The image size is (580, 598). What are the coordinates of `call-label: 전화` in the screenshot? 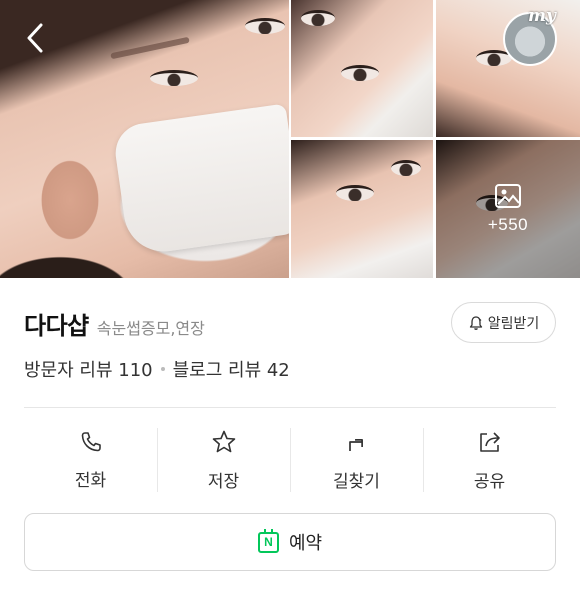 It's located at (90, 480).